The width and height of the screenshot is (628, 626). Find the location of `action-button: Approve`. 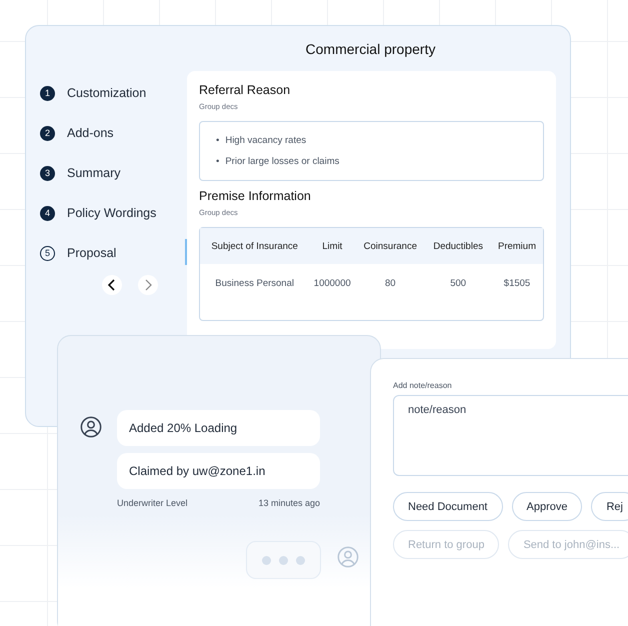

action-button: Approve is located at coordinates (547, 506).